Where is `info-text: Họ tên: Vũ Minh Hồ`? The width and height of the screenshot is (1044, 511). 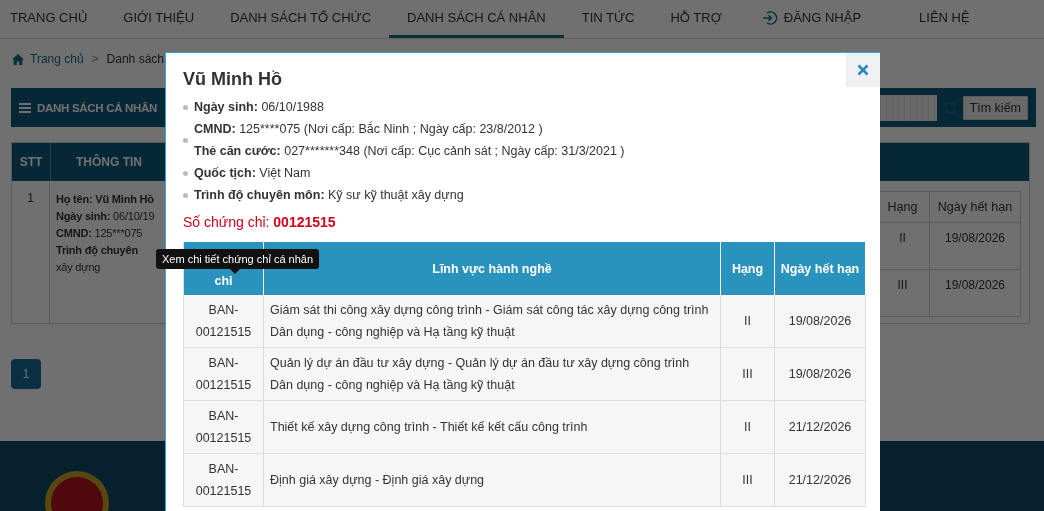
info-text: Họ tên: Vũ Minh Hồ is located at coordinates (105, 200).